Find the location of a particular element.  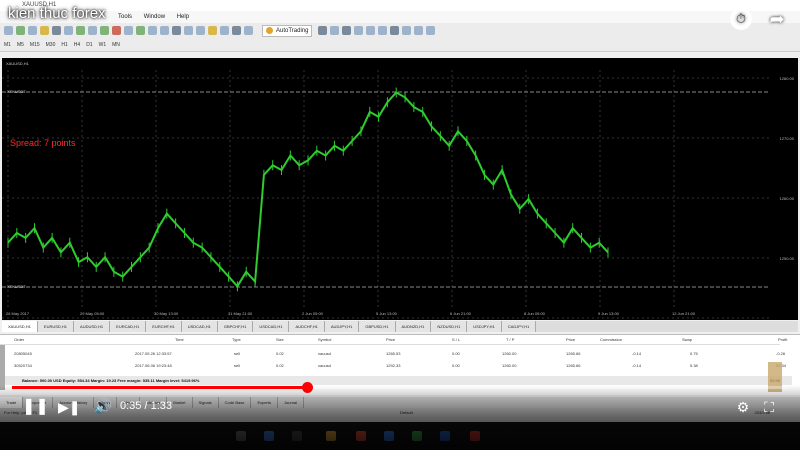

col-symbol: Symbol is located at coordinates (324, 339).